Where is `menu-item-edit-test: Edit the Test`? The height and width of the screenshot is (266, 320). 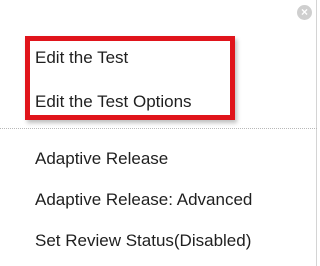 menu-item-edit-test: Edit the Test is located at coordinates (81, 58).